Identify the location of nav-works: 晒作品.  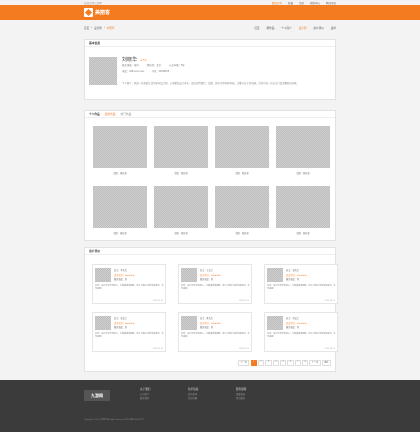
(271, 28).